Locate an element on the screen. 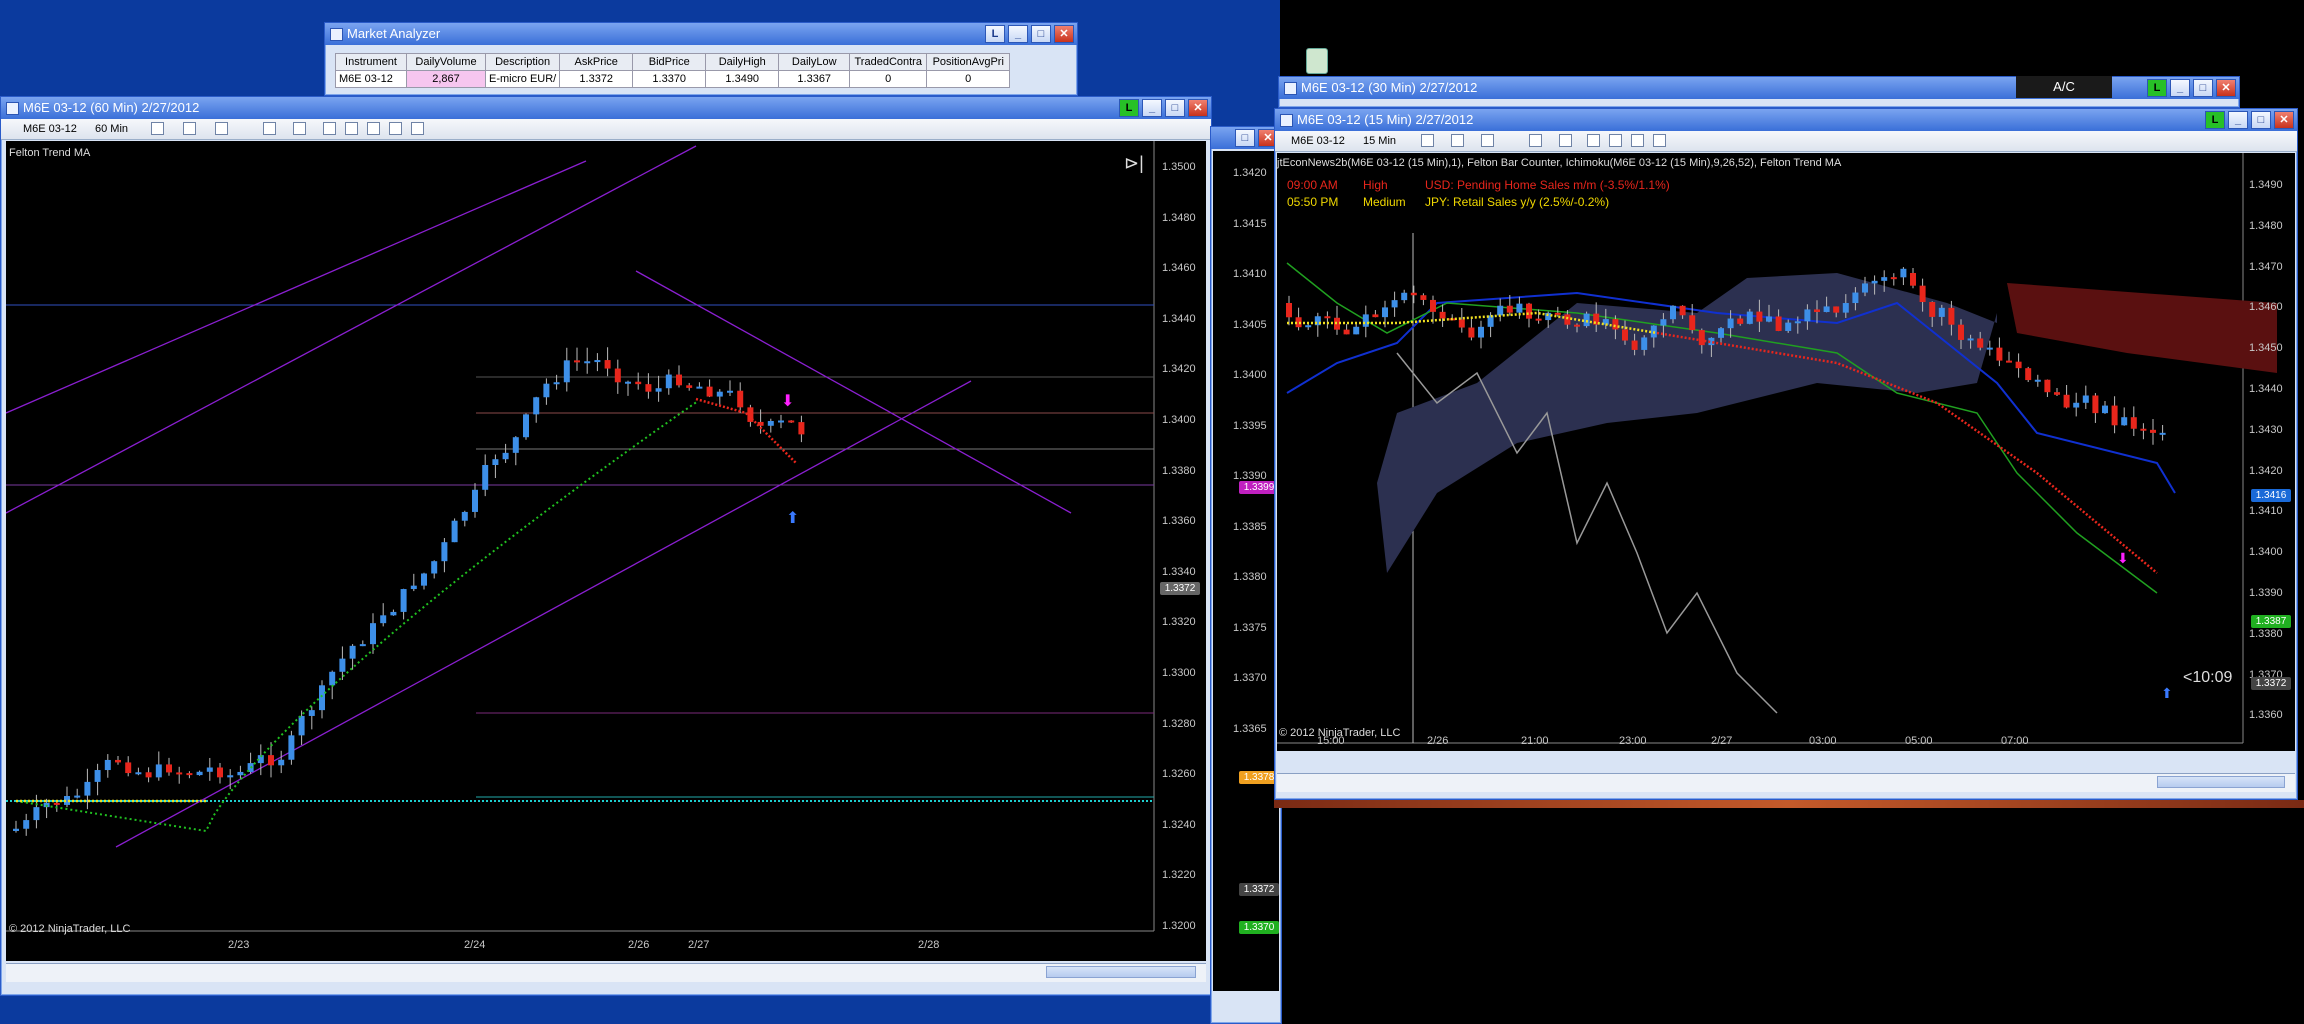 This screenshot has height=1024, width=2304. column-header: Description is located at coordinates (522, 62).